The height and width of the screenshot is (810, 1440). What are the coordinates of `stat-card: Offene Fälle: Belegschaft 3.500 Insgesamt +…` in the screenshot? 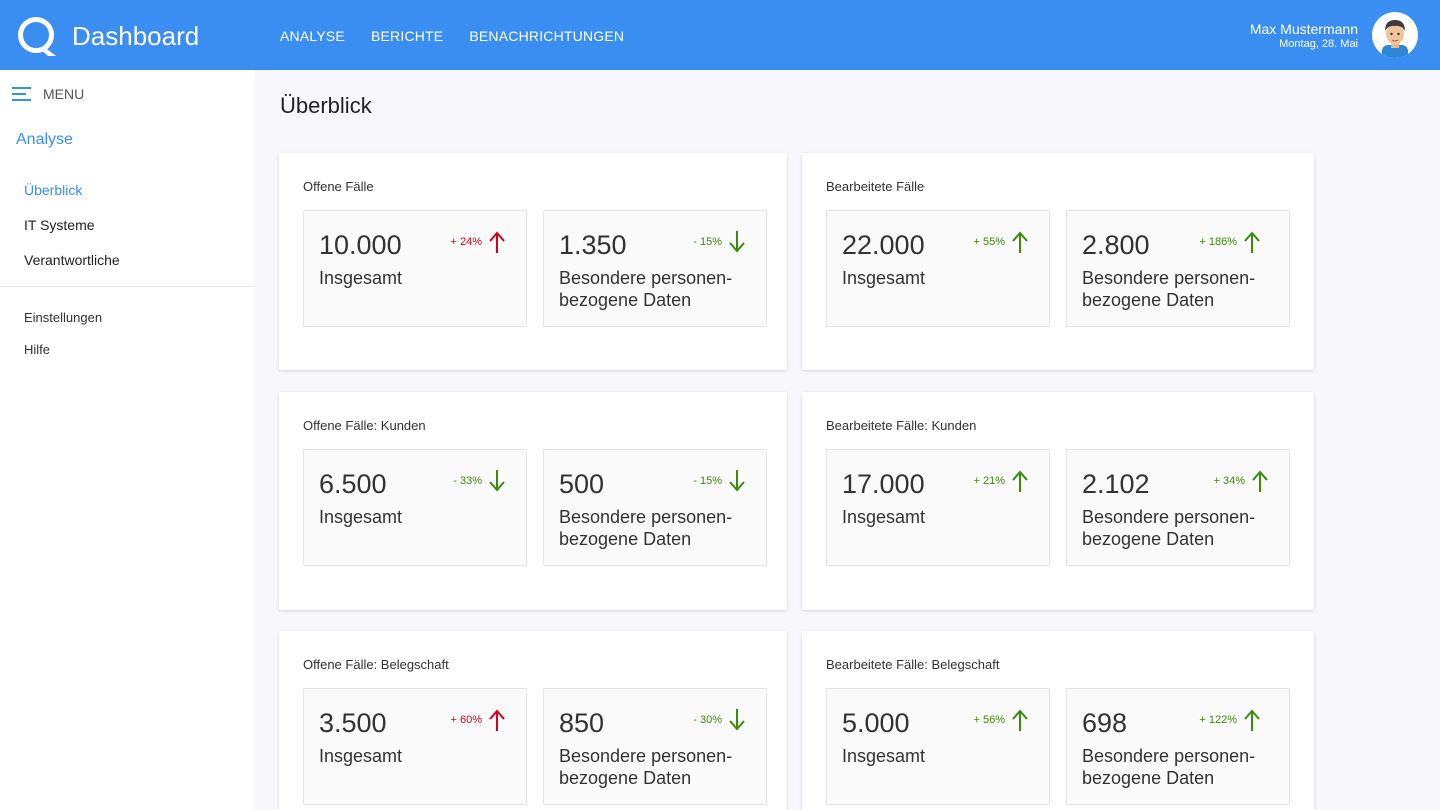 It's located at (533, 720).